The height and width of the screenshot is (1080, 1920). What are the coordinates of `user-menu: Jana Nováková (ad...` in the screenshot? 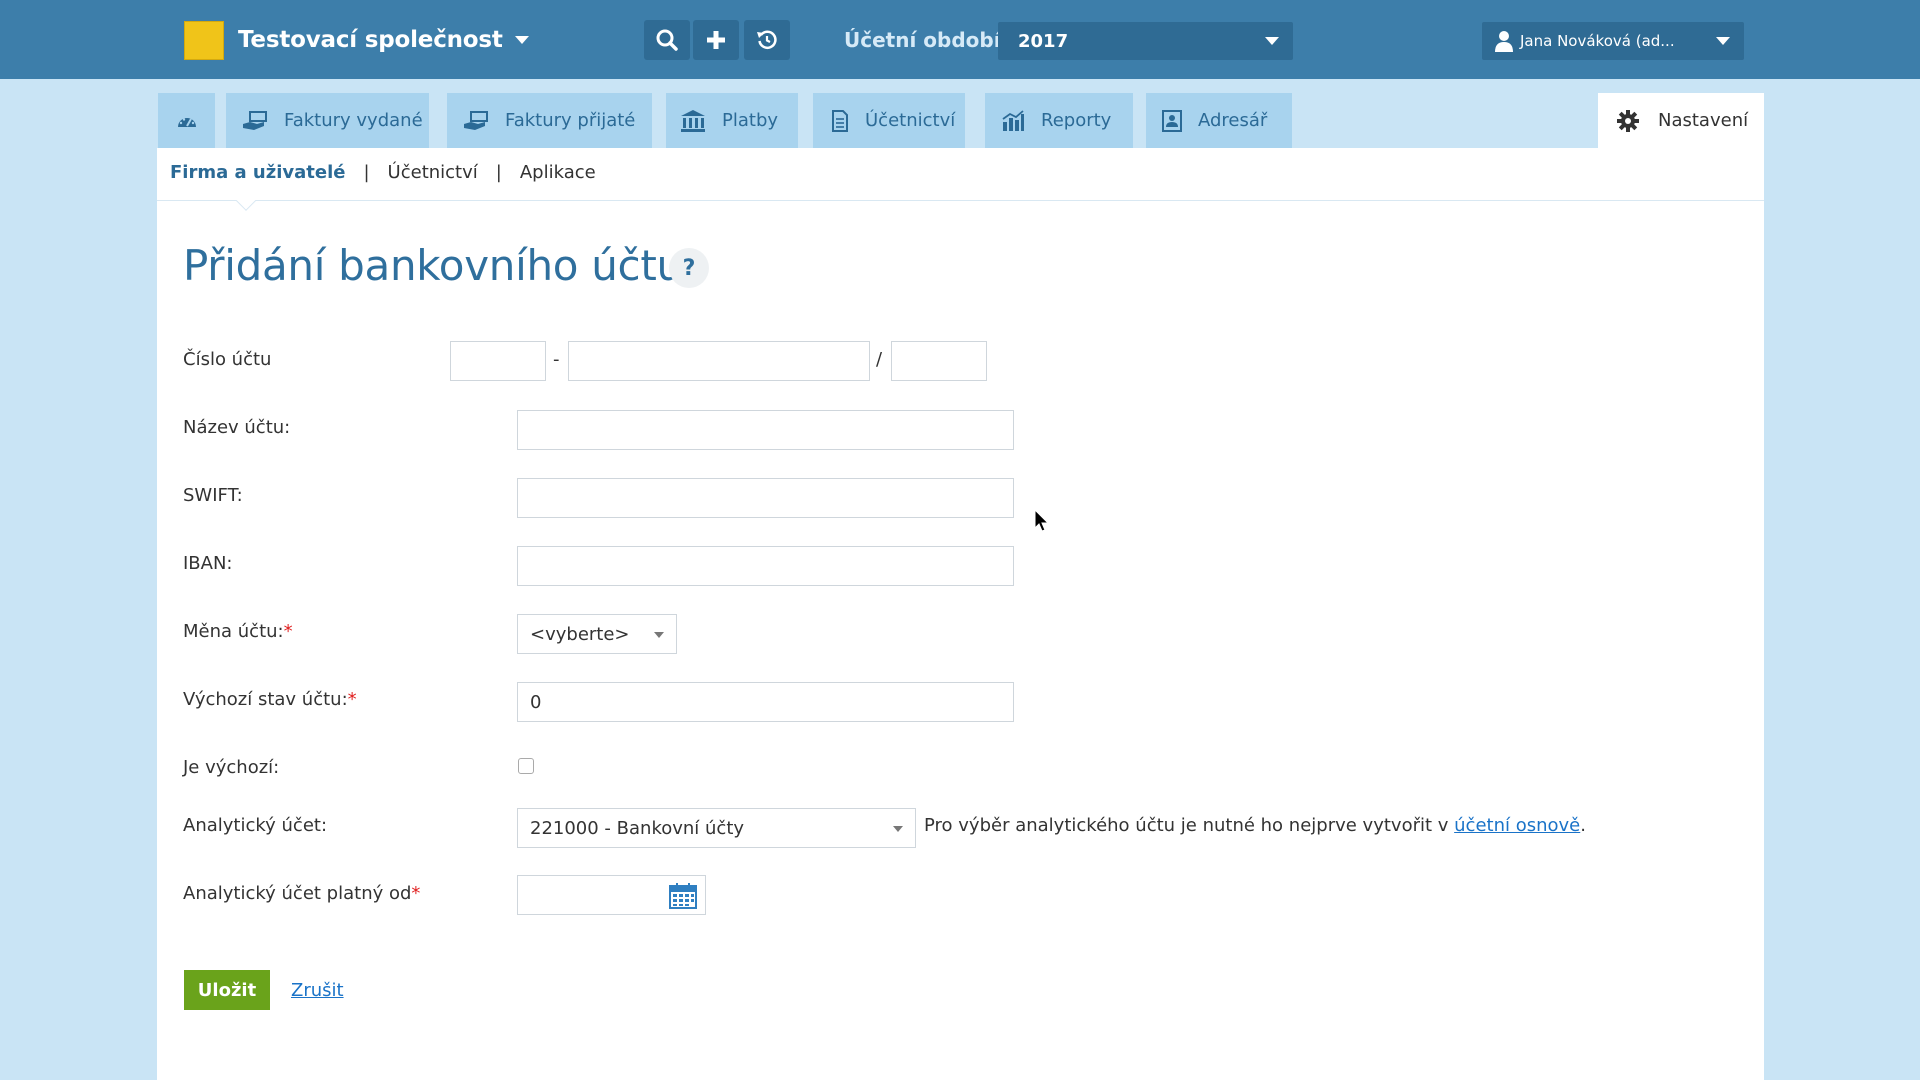 It's located at (1613, 41).